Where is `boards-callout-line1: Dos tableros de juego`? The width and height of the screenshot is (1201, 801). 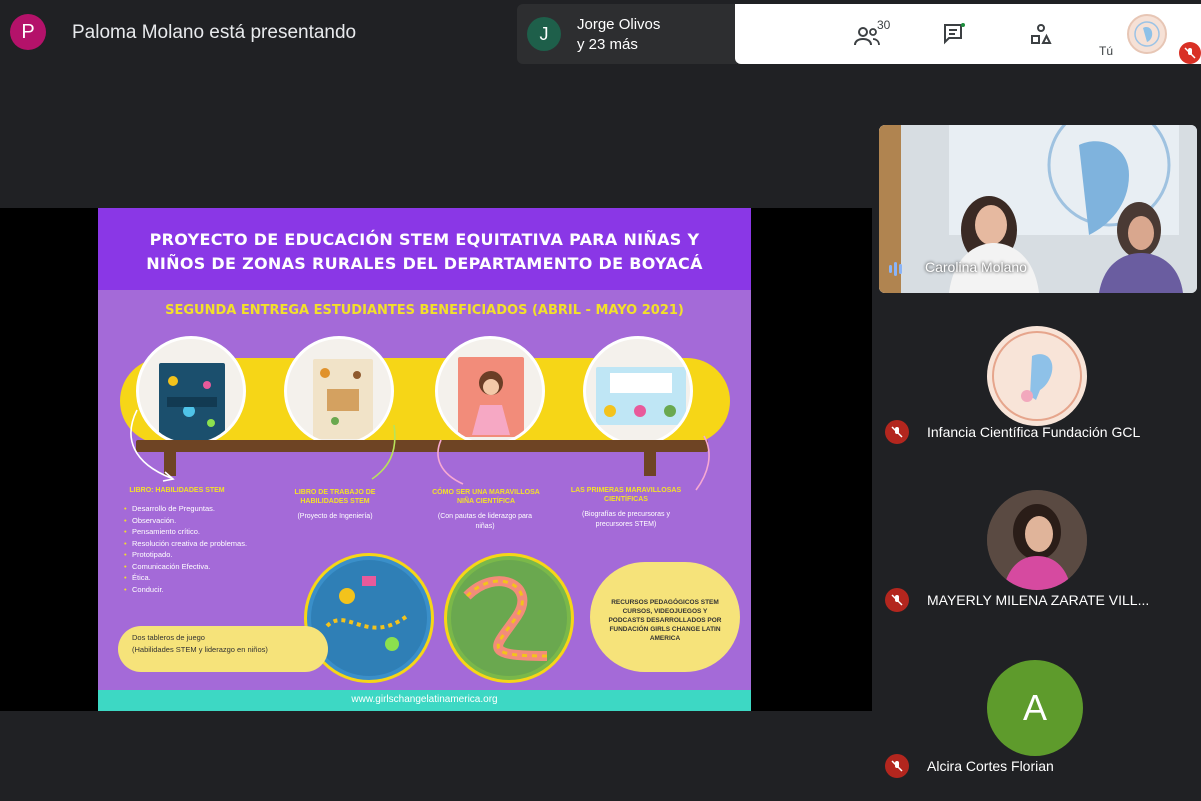
boards-callout-line1: Dos tableros de juego is located at coordinates (168, 637).